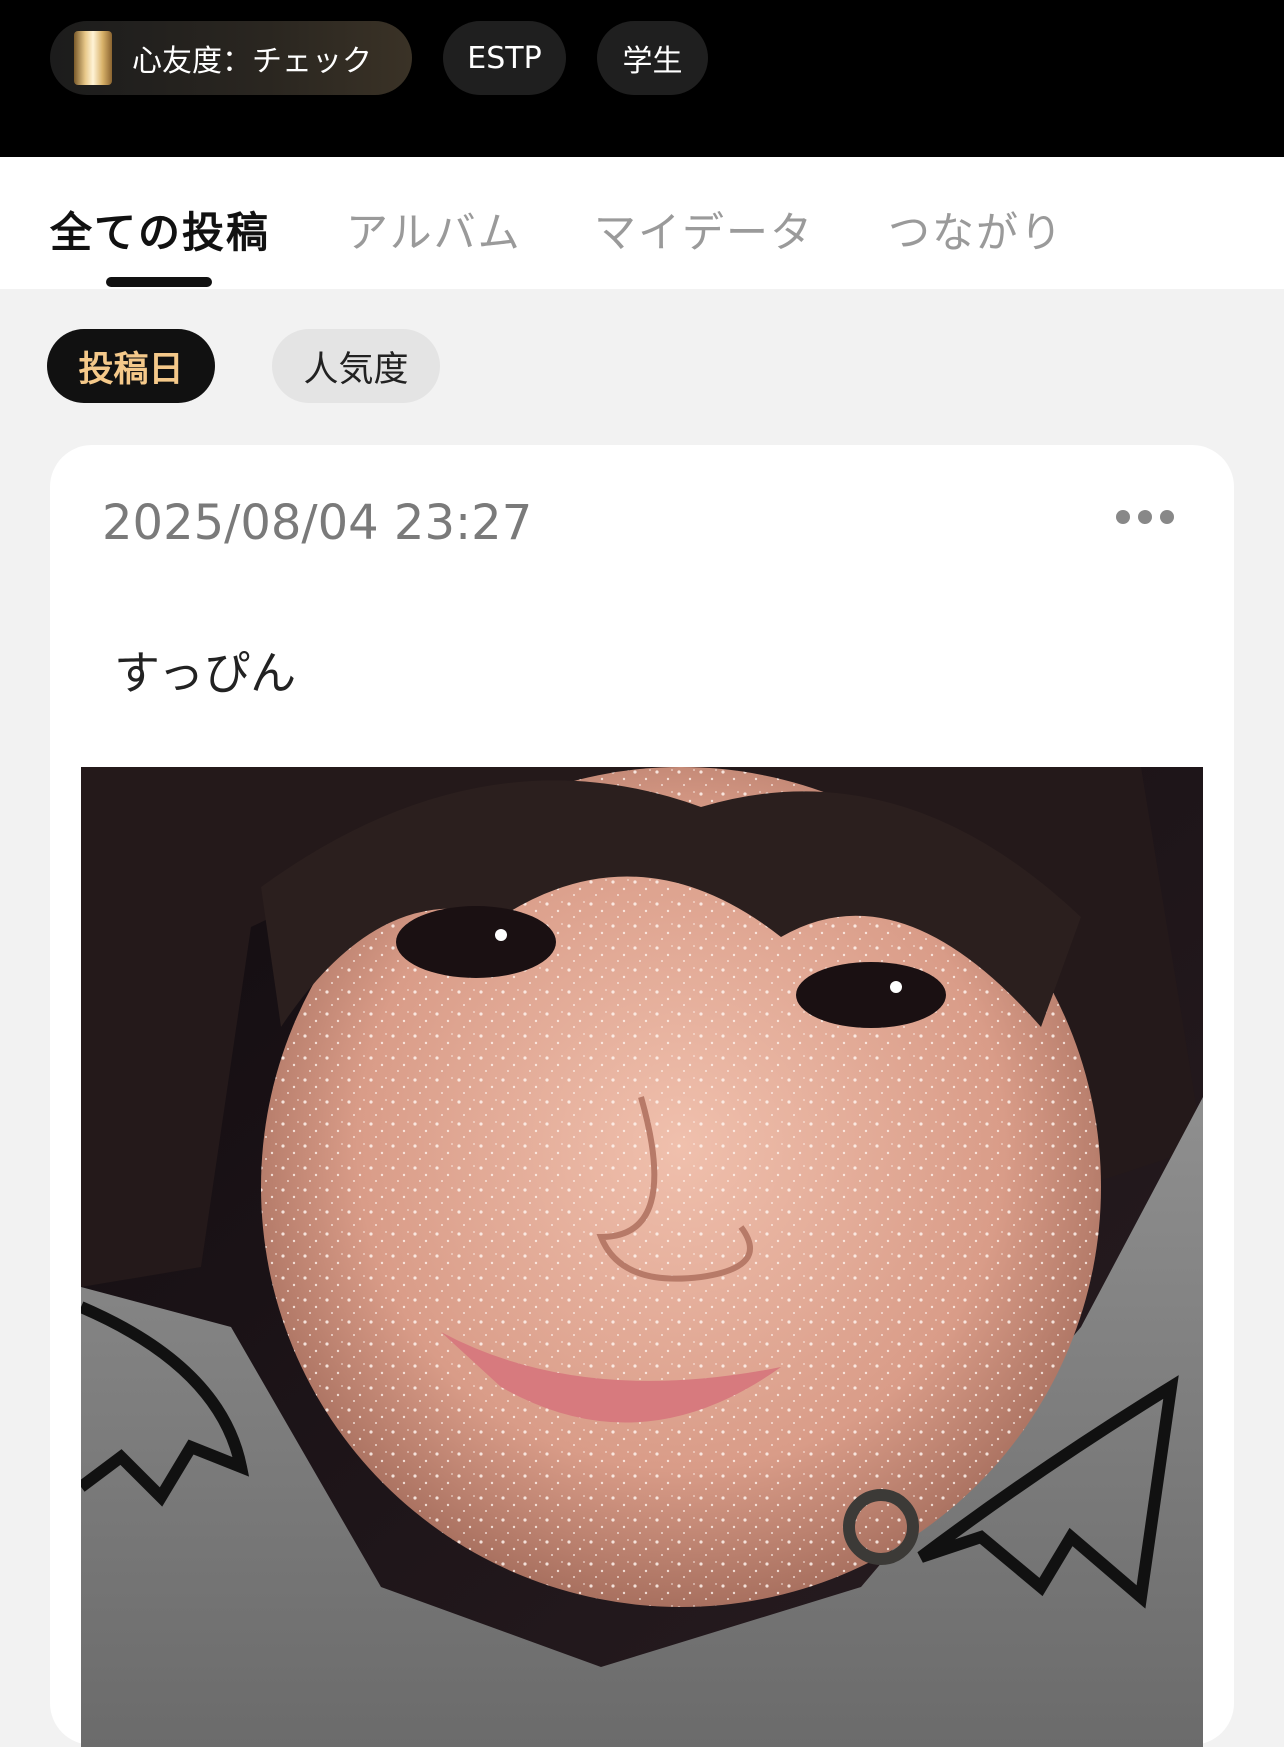 The height and width of the screenshot is (1747, 1284). Describe the element at coordinates (252, 61) in the screenshot. I see `friendship-check-label: 心友度：チェック` at that location.